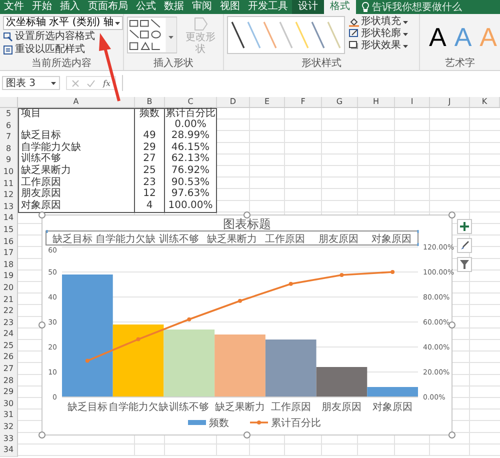  Describe the element at coordinates (191, 207) in the screenshot. I see `table-cell: 100.00%` at that location.